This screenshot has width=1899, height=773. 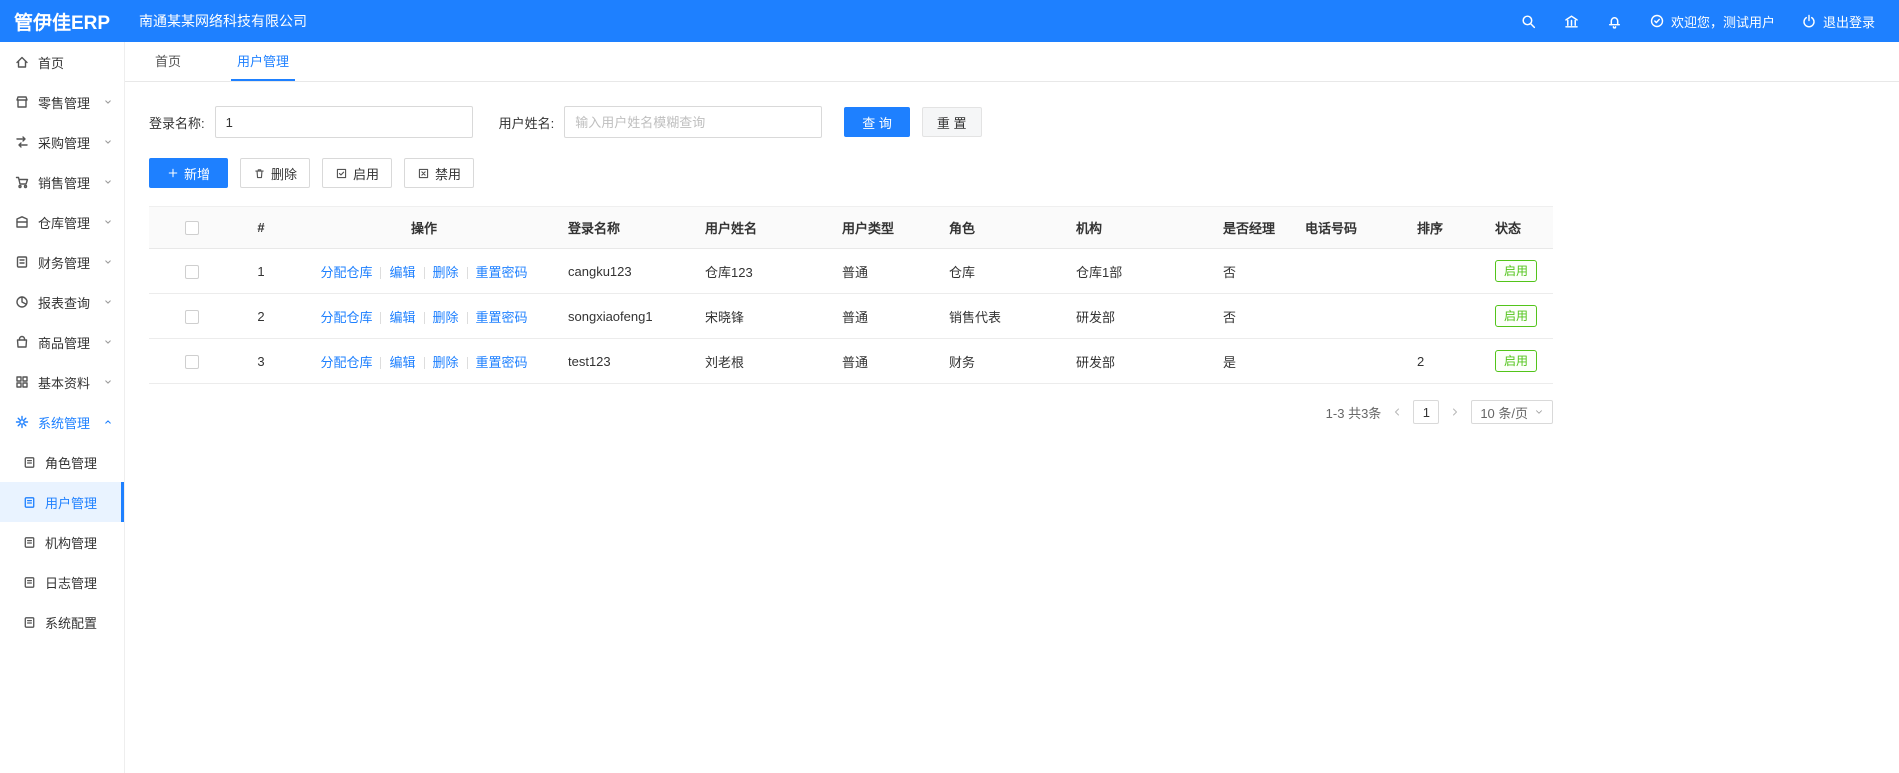 I want to click on tab-user-mgmt: 用户管理, so click(x=263, y=61).